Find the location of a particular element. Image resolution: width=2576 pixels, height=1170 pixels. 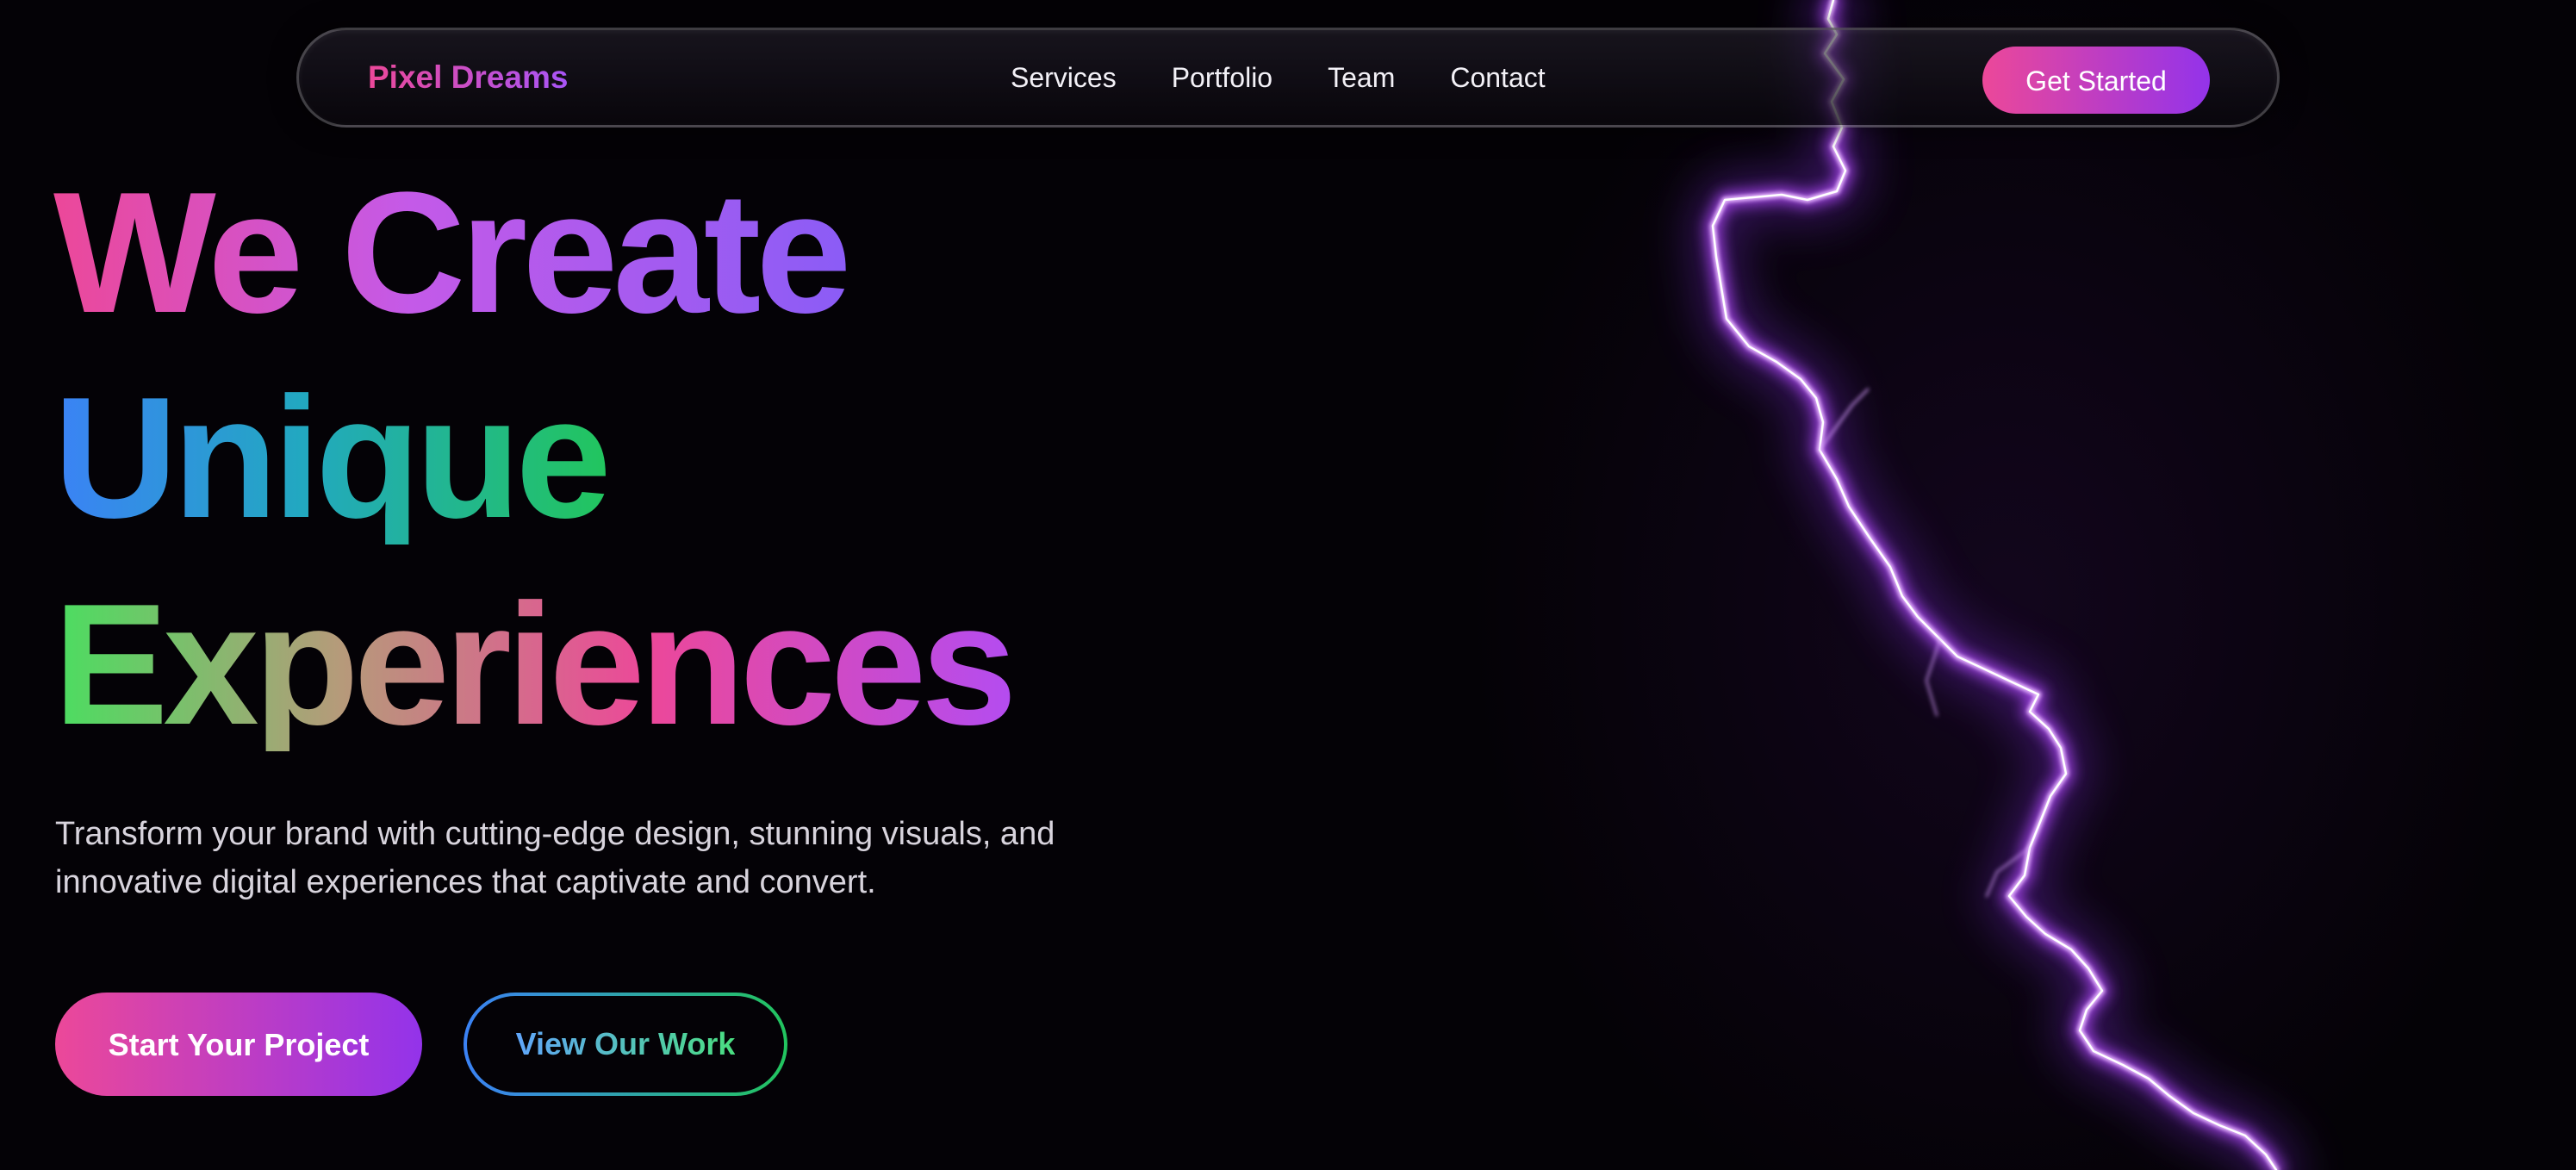

headline-line-1: We Create is located at coordinates (453, 253).